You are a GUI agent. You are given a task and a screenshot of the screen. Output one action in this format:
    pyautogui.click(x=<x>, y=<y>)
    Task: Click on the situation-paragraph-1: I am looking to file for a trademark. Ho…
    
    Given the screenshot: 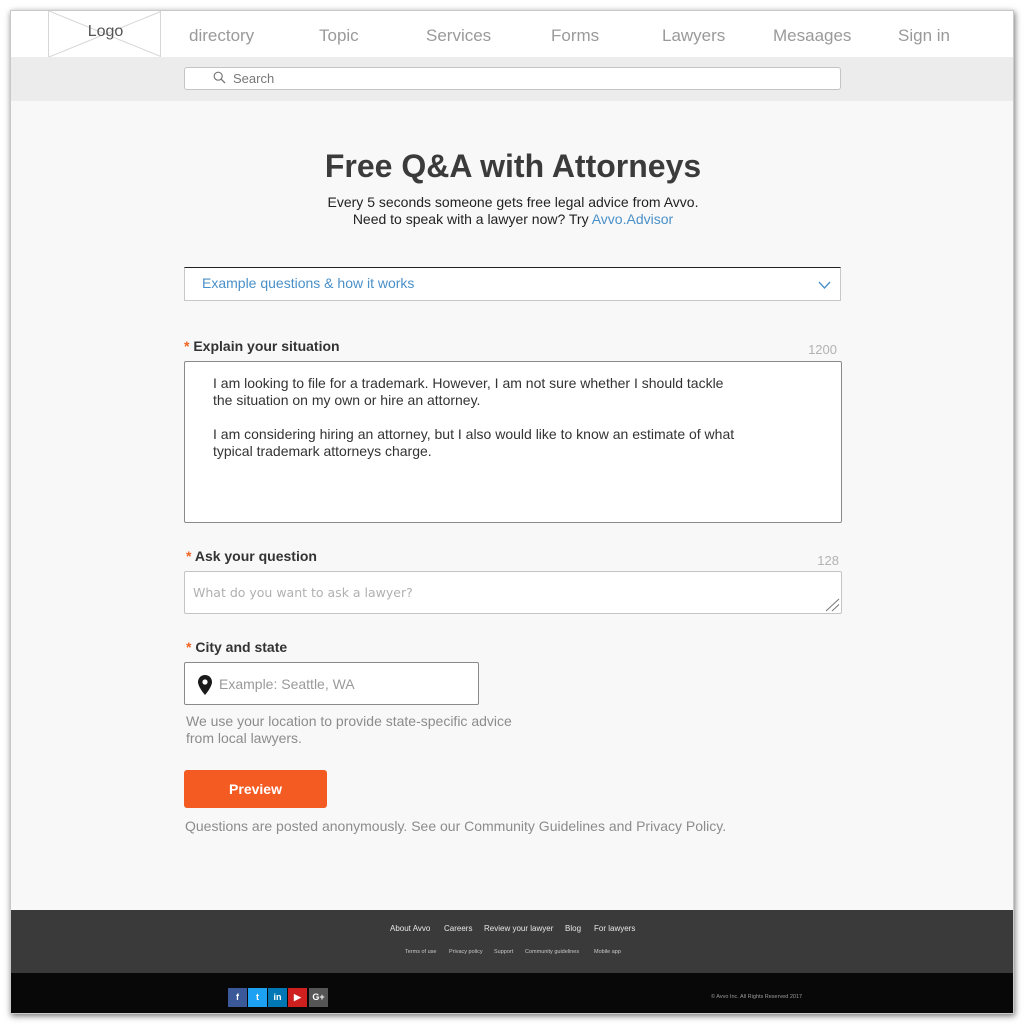 What is the action you would take?
    pyautogui.click(x=468, y=391)
    